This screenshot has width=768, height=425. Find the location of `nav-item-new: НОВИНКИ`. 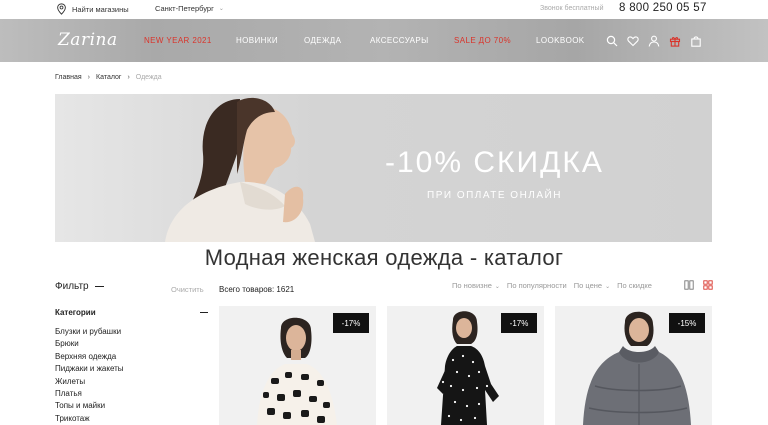

nav-item-new: НОВИНКИ is located at coordinates (257, 40).